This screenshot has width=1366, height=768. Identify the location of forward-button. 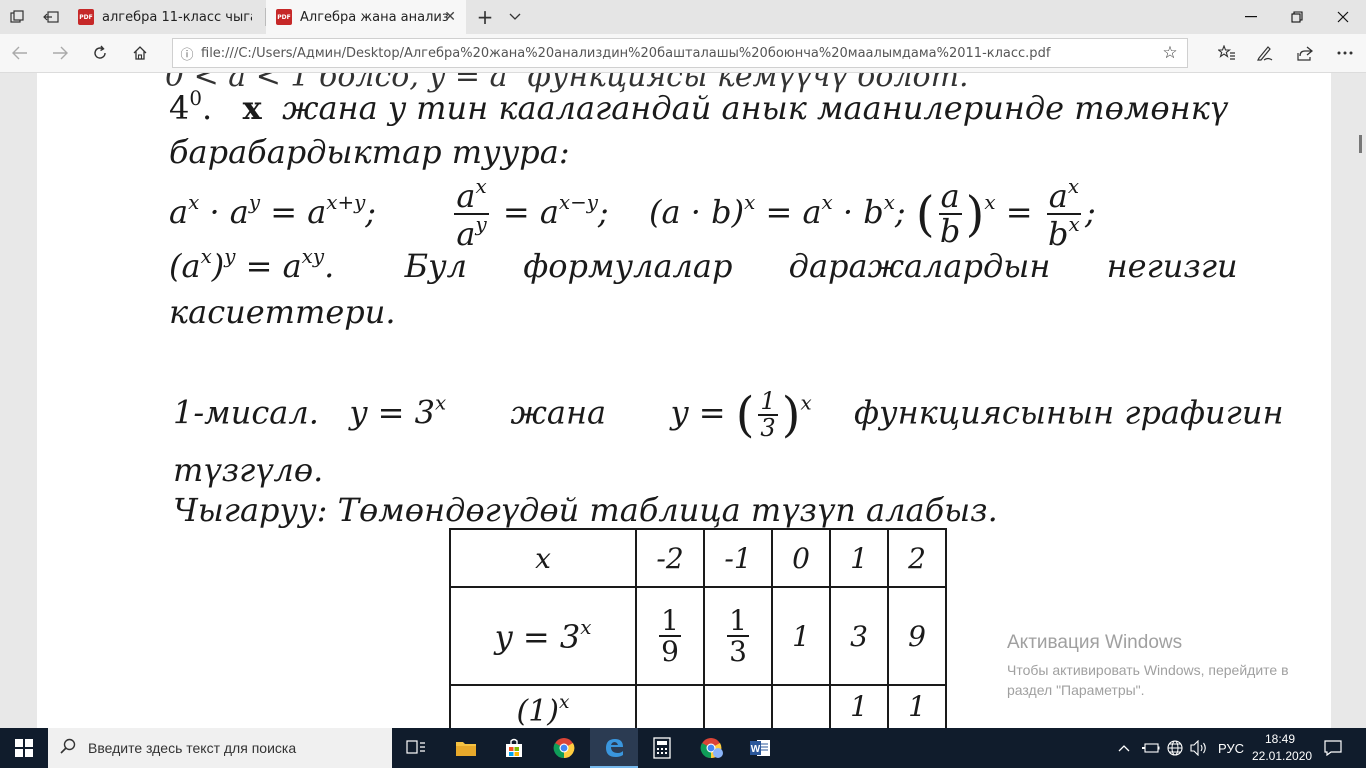
(60, 53).